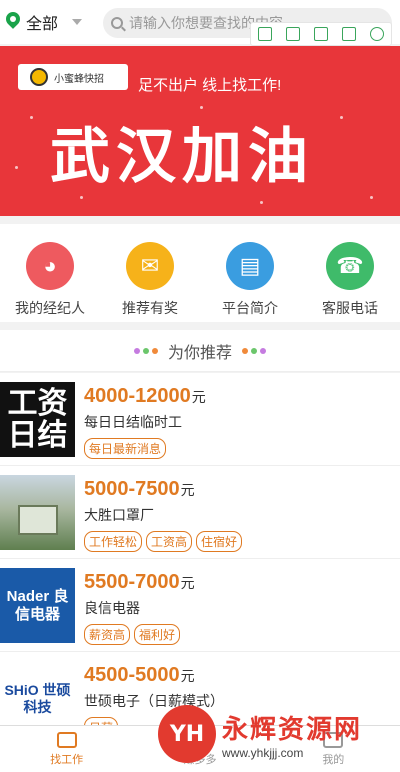  What do you see at coordinates (107, 634) in the screenshot?
I see `job-tag: 薪资高` at bounding box center [107, 634].